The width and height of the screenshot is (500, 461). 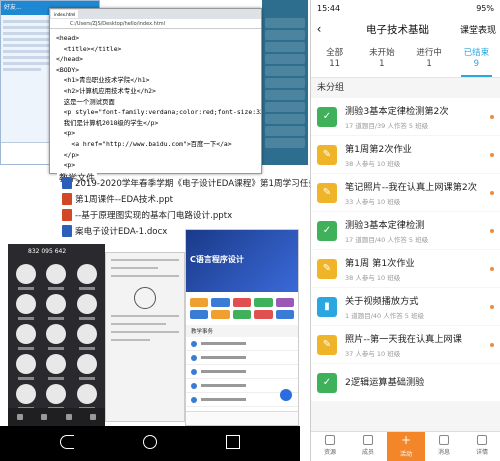 I want to click on mic-icon, so click(x=20, y=417).